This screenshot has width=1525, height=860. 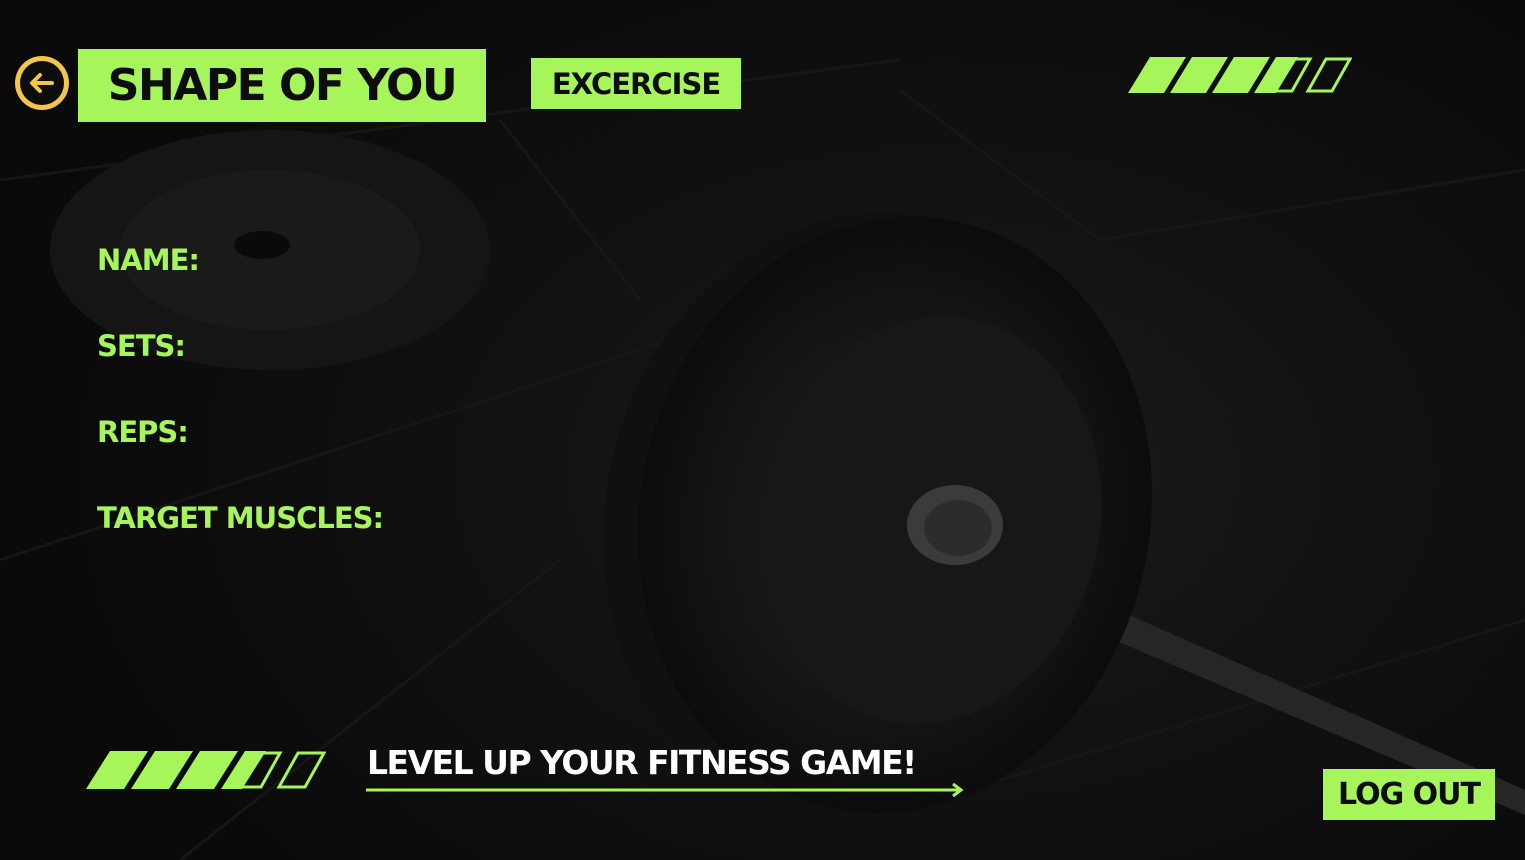 What do you see at coordinates (206, 770) in the screenshot?
I see `progress-stripes-bottom` at bounding box center [206, 770].